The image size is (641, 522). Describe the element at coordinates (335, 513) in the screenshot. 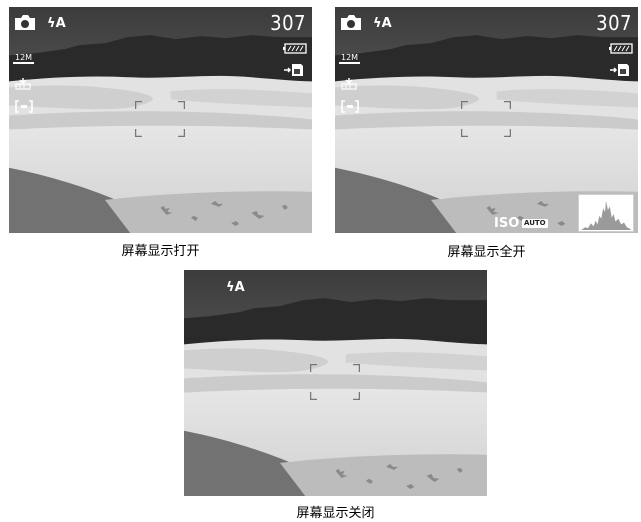

I see `caption-display-off: 屏幕显示关闭` at that location.